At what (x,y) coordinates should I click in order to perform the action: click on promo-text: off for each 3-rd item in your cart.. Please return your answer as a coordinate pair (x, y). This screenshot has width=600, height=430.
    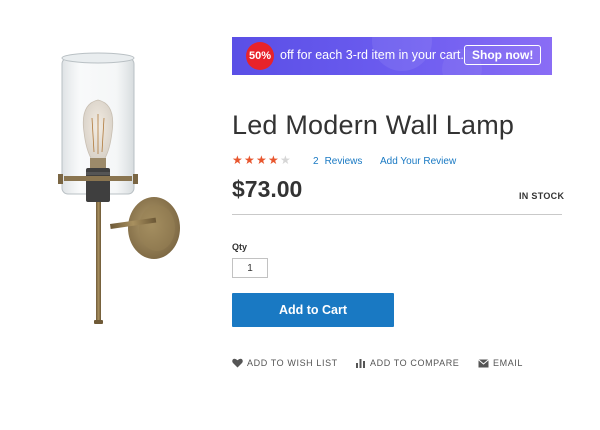
    Looking at the image, I should click on (372, 55).